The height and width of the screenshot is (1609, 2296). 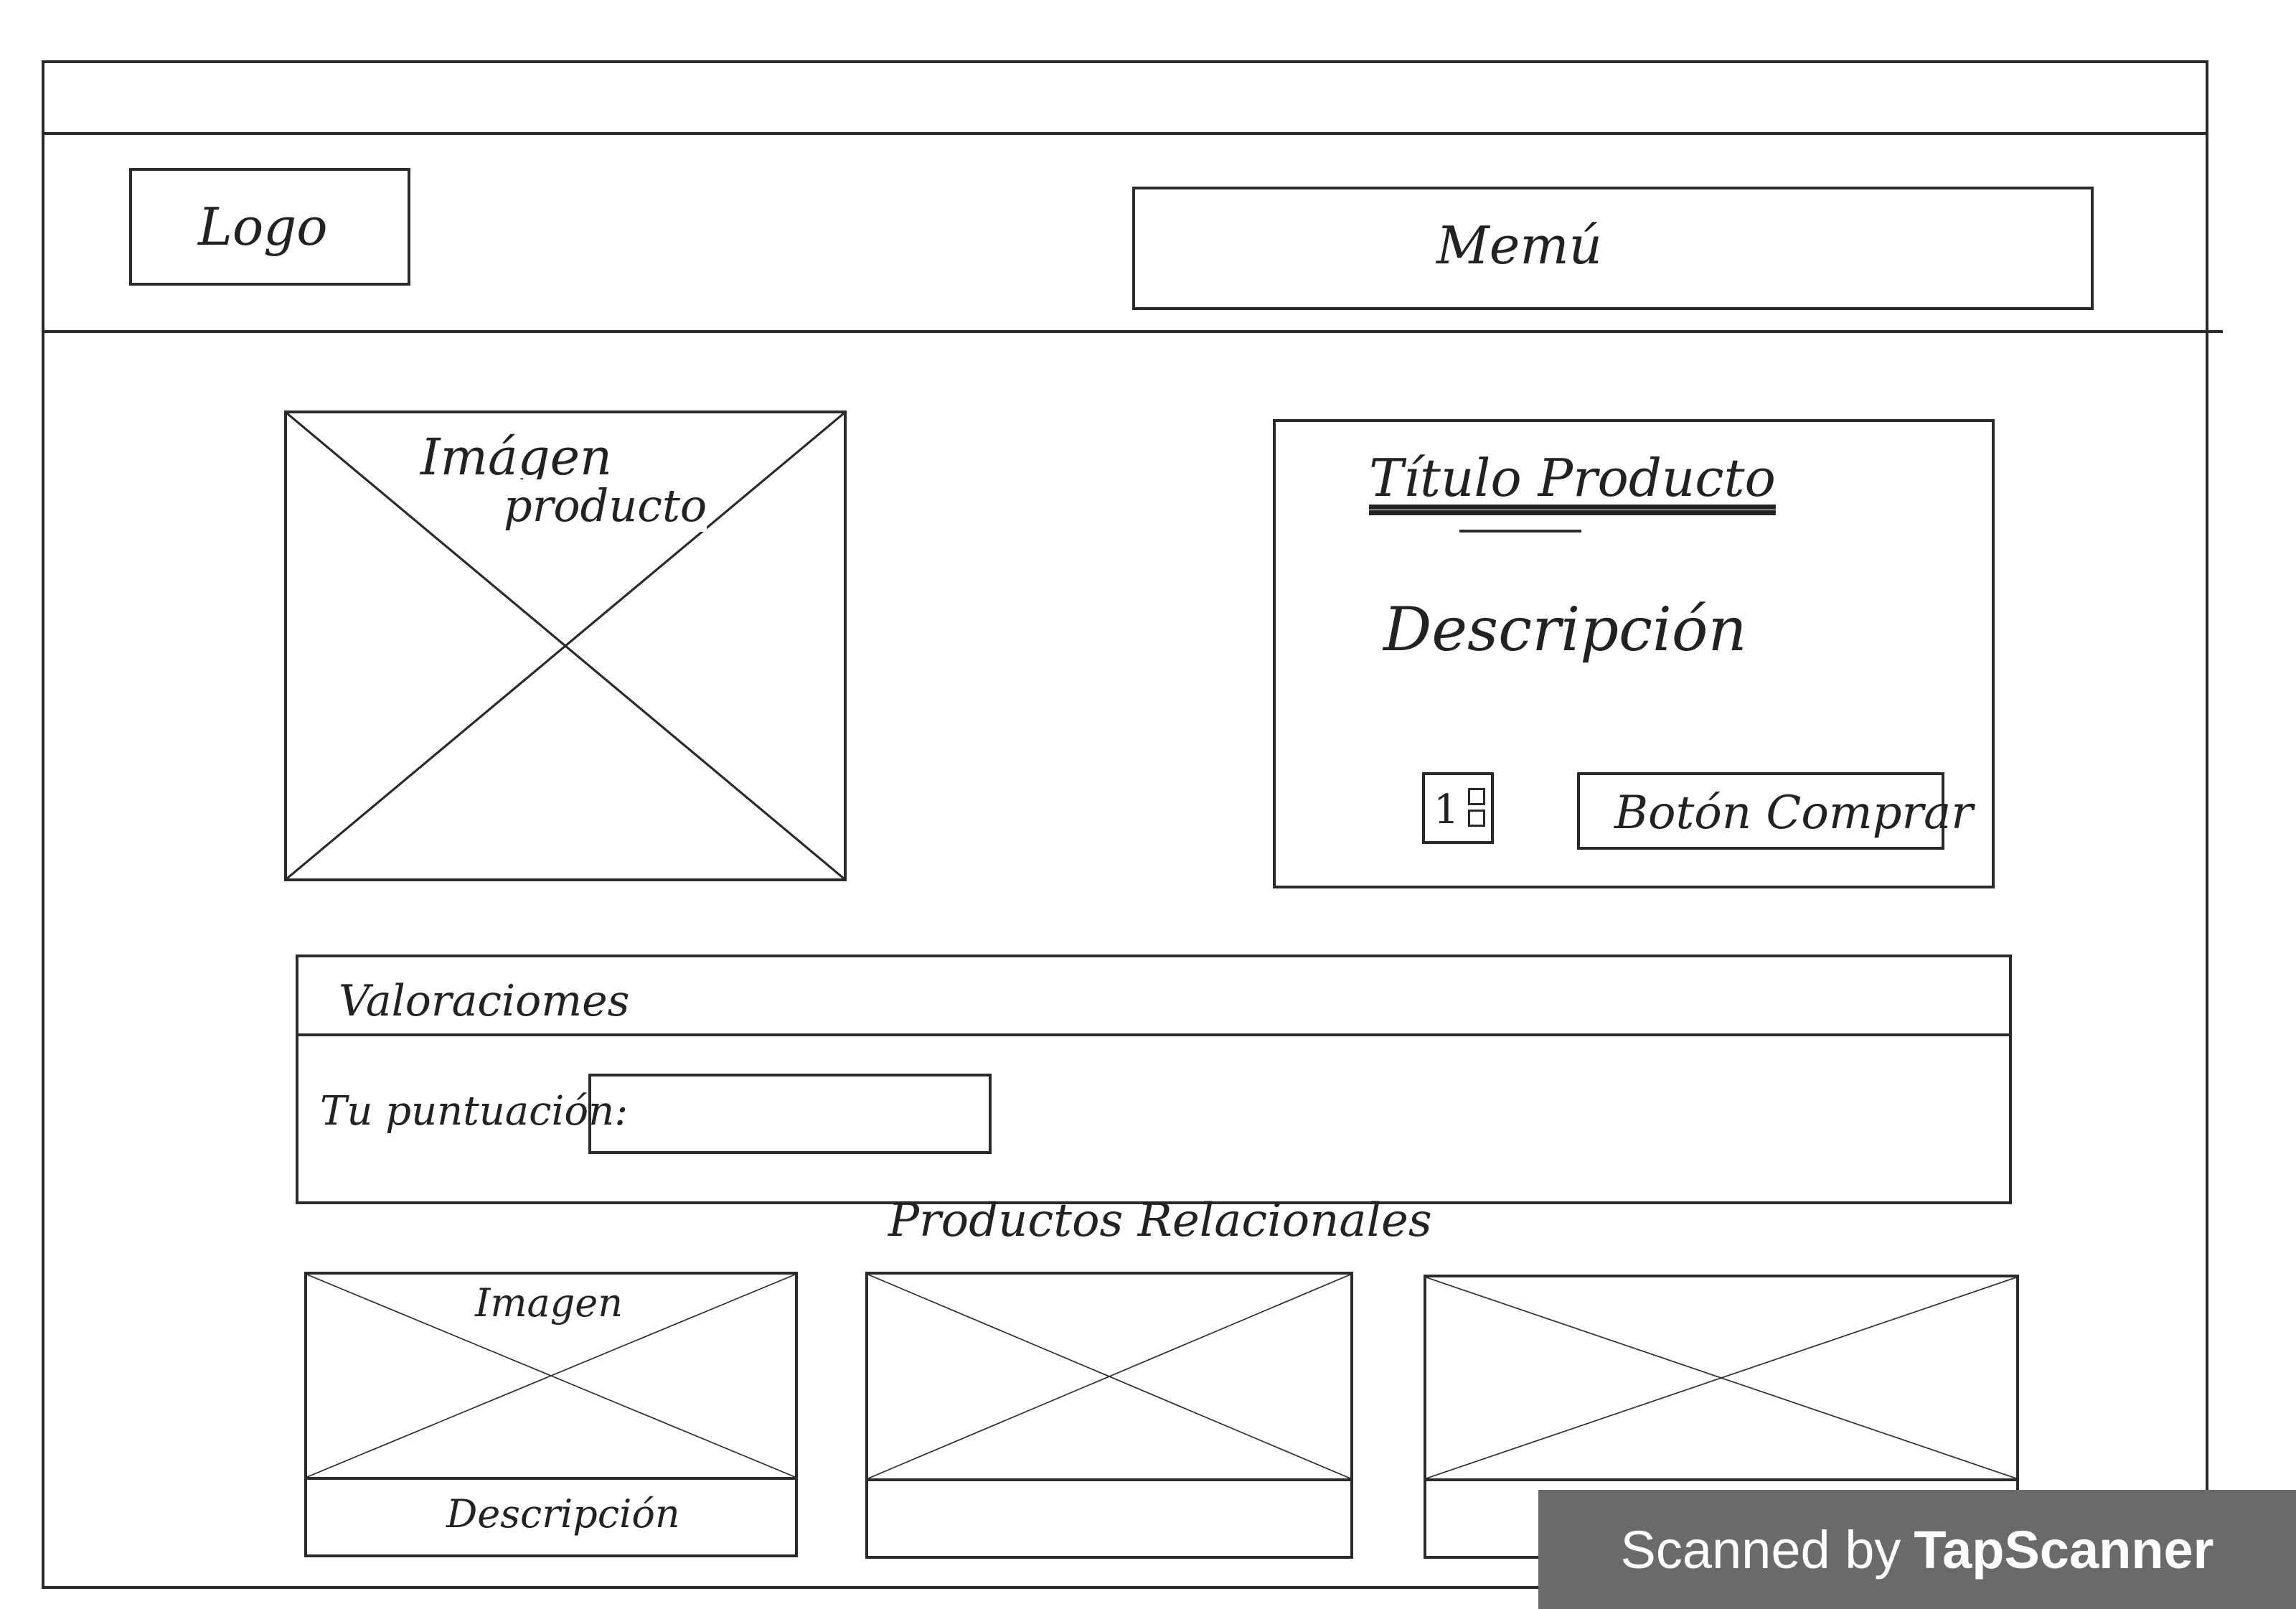 I want to click on score-input, so click(x=790, y=1114).